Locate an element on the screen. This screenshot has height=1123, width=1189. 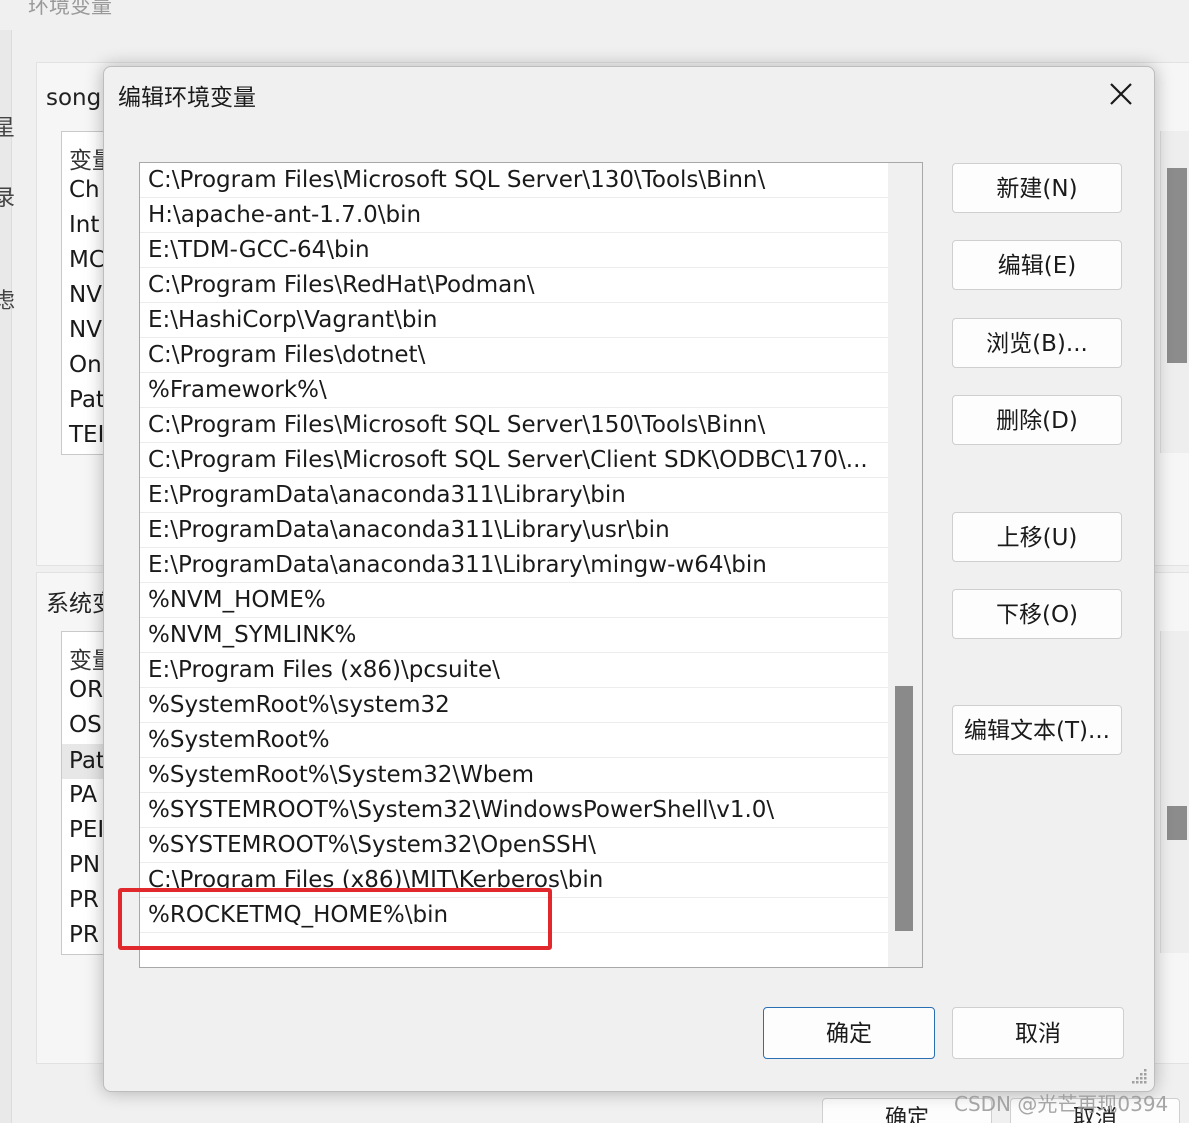
bg-window-title: 环境变量 is located at coordinates (70, 9).